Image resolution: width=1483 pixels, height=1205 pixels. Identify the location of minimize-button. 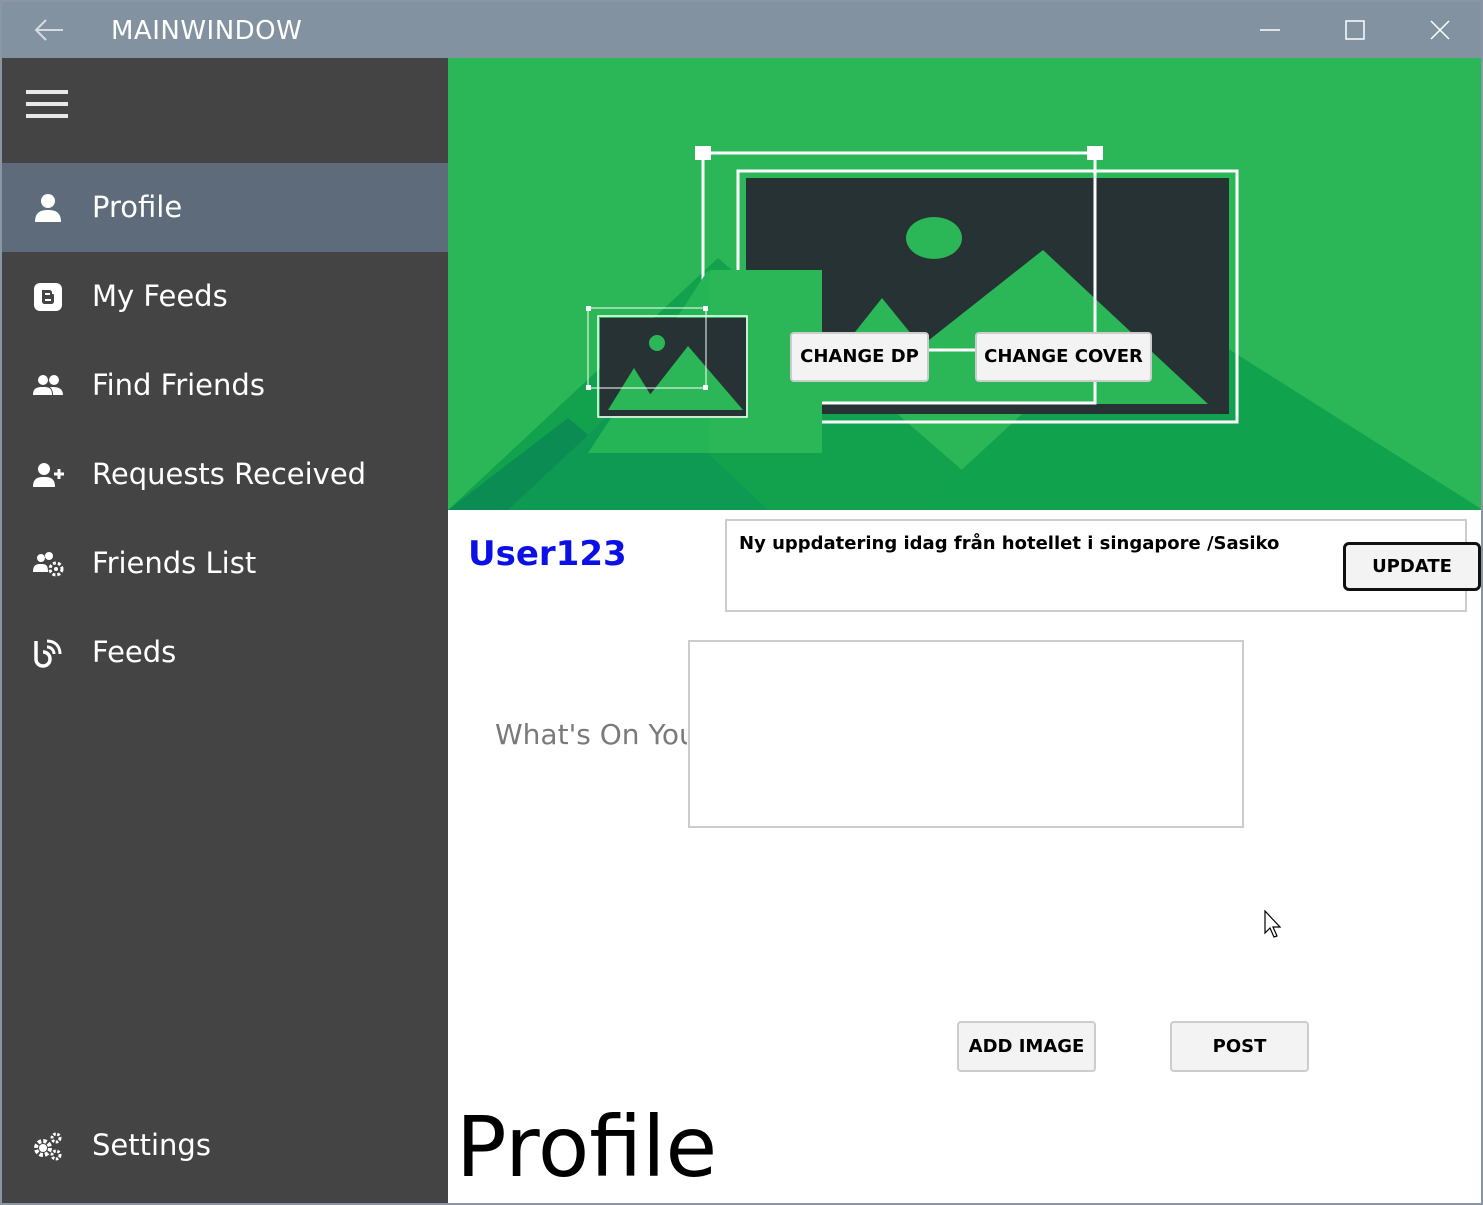
(1270, 30).